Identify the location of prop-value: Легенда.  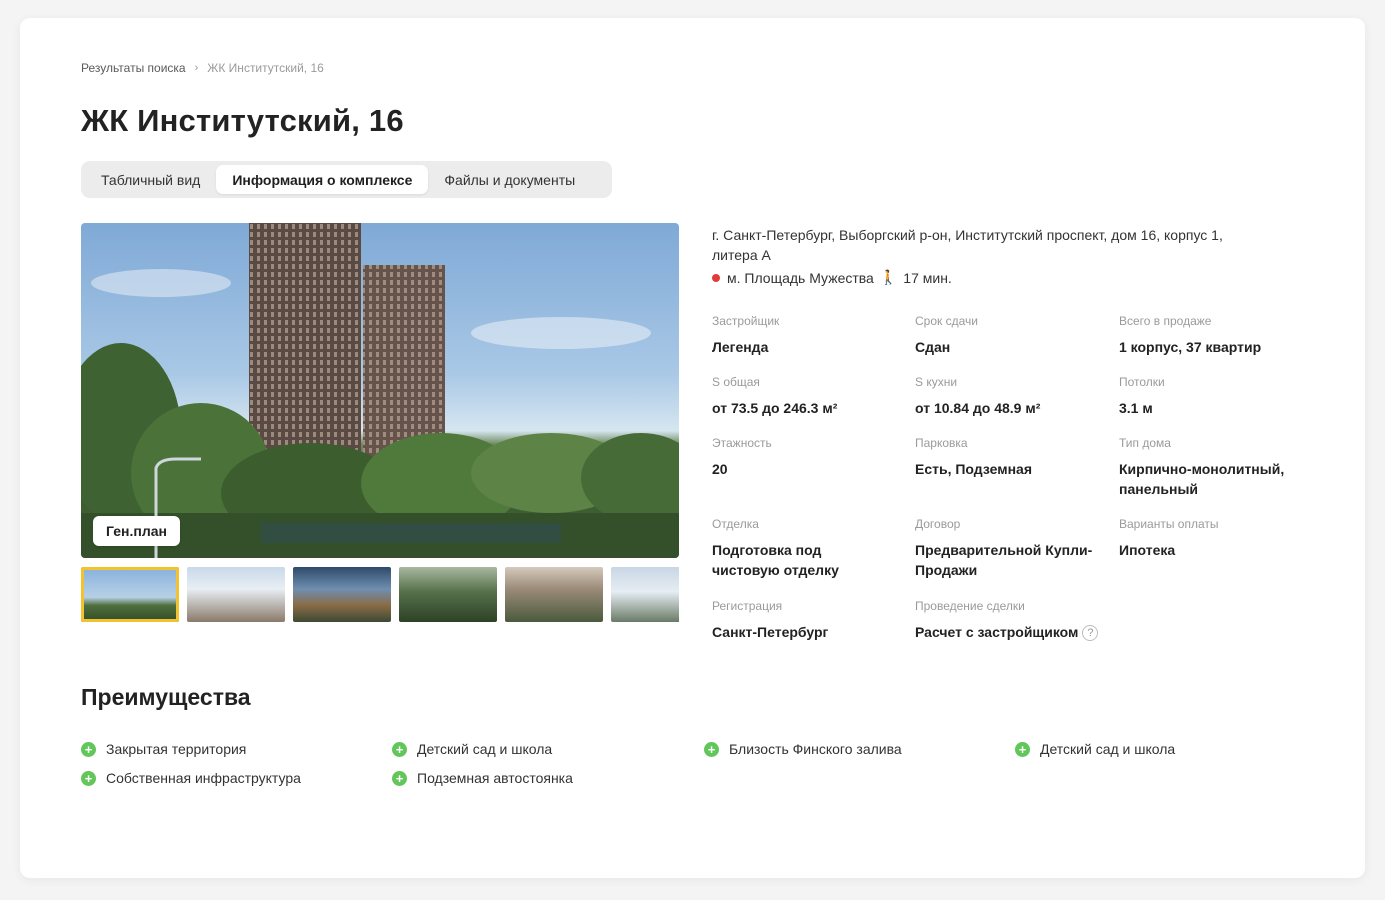
(740, 347).